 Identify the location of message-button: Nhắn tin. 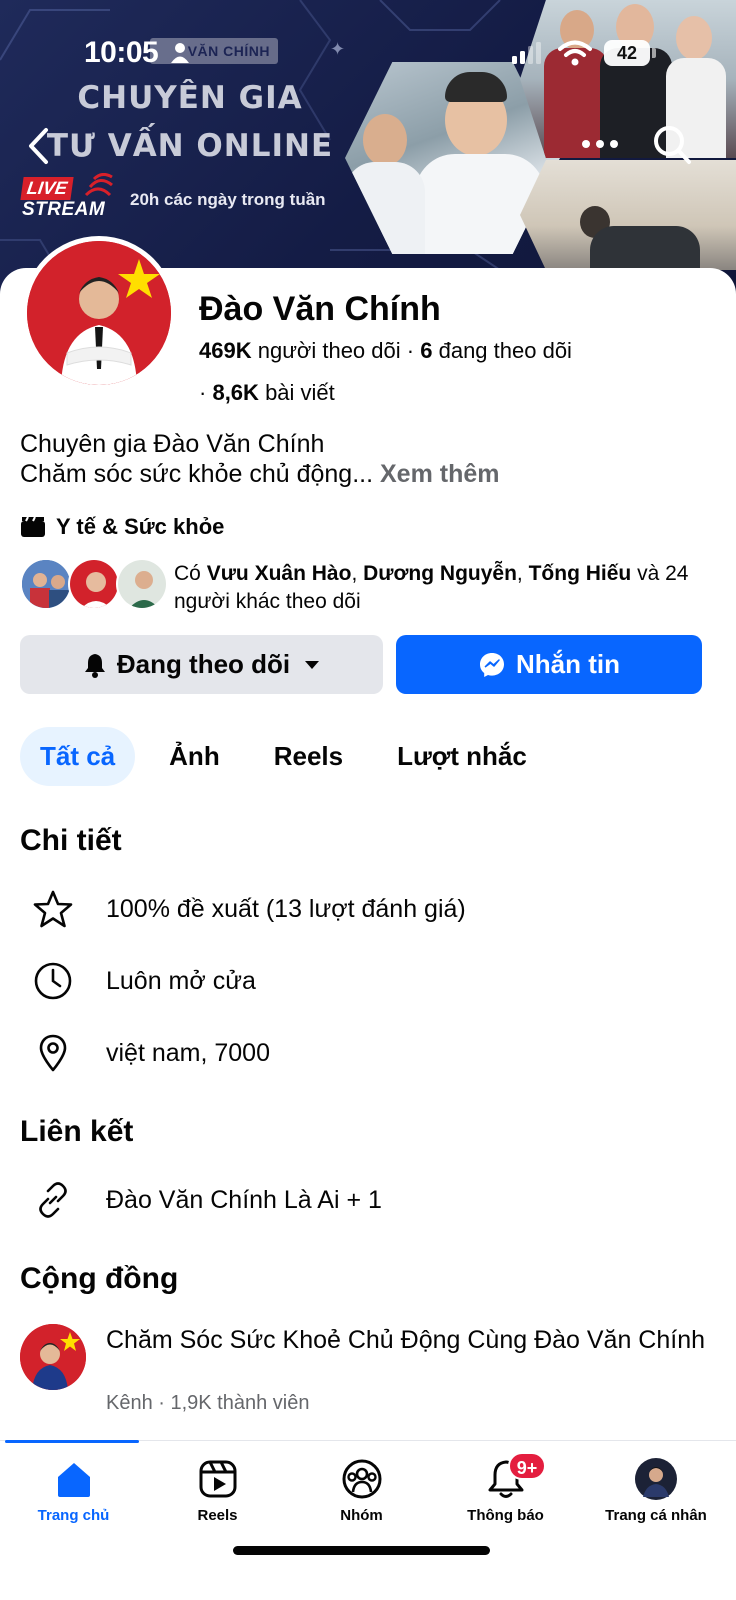
(549, 664).